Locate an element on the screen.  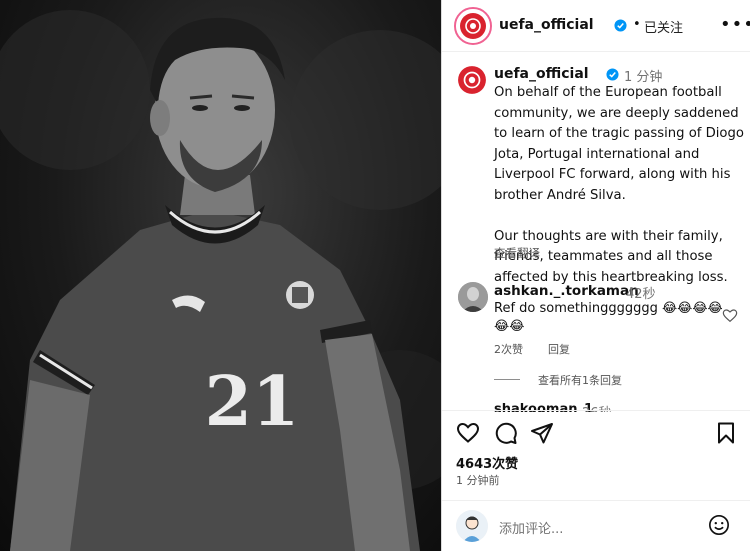
comment-likes: 2次赞 is located at coordinates (508, 349).